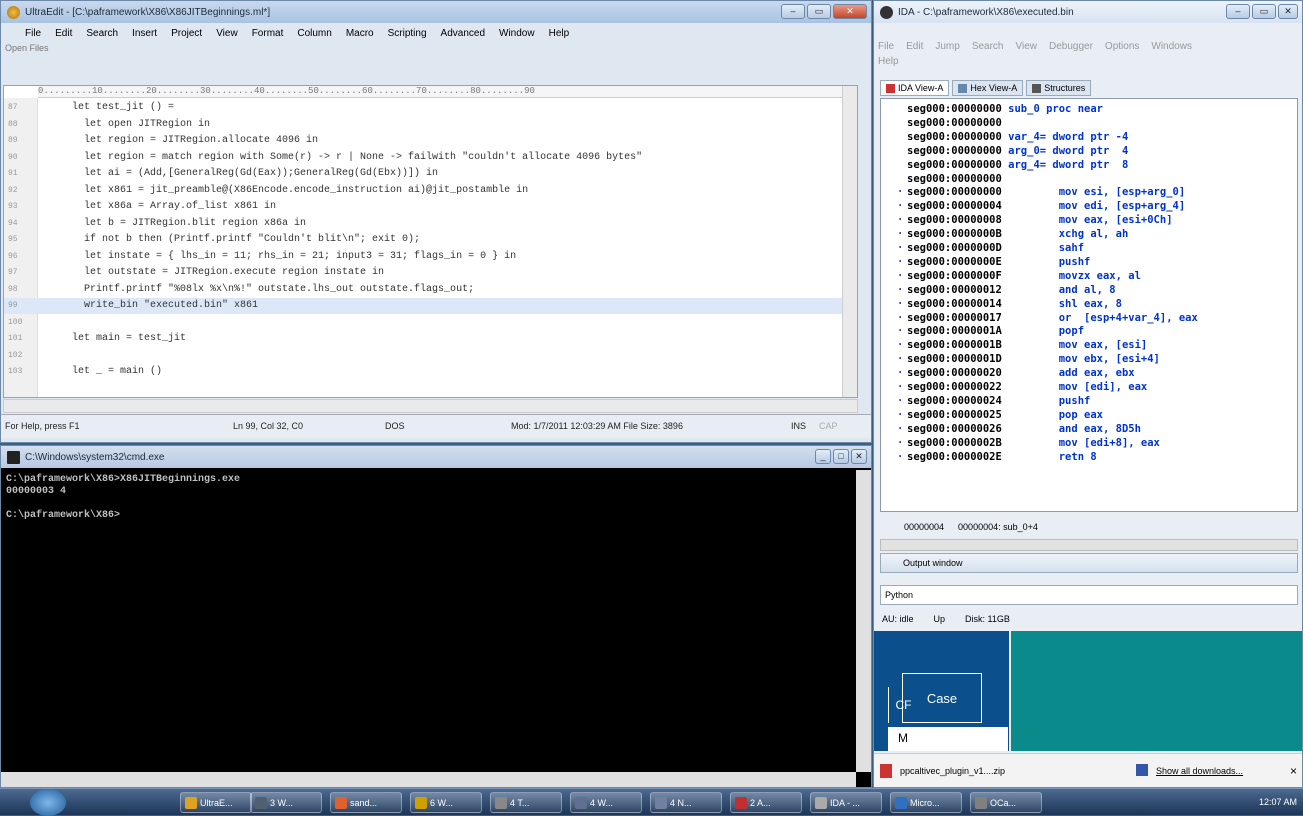  What do you see at coordinates (144, 33) in the screenshot?
I see `menu-insert: Insert` at bounding box center [144, 33].